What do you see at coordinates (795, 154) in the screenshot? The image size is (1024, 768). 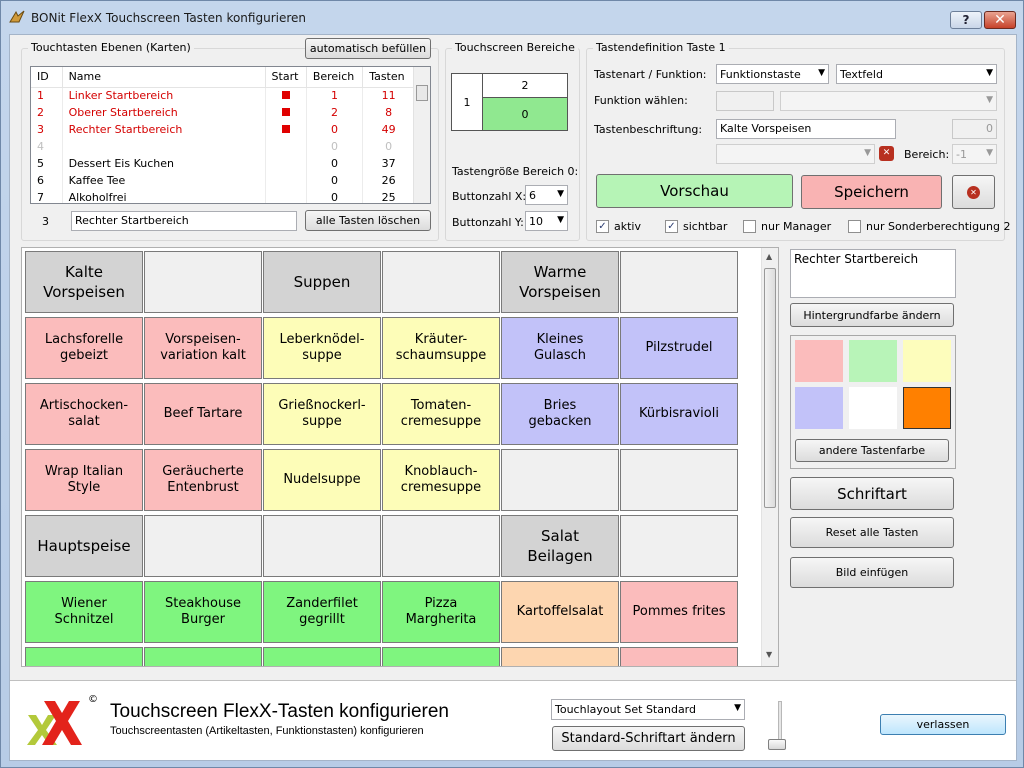 I see `key-icon-select: ▼` at bounding box center [795, 154].